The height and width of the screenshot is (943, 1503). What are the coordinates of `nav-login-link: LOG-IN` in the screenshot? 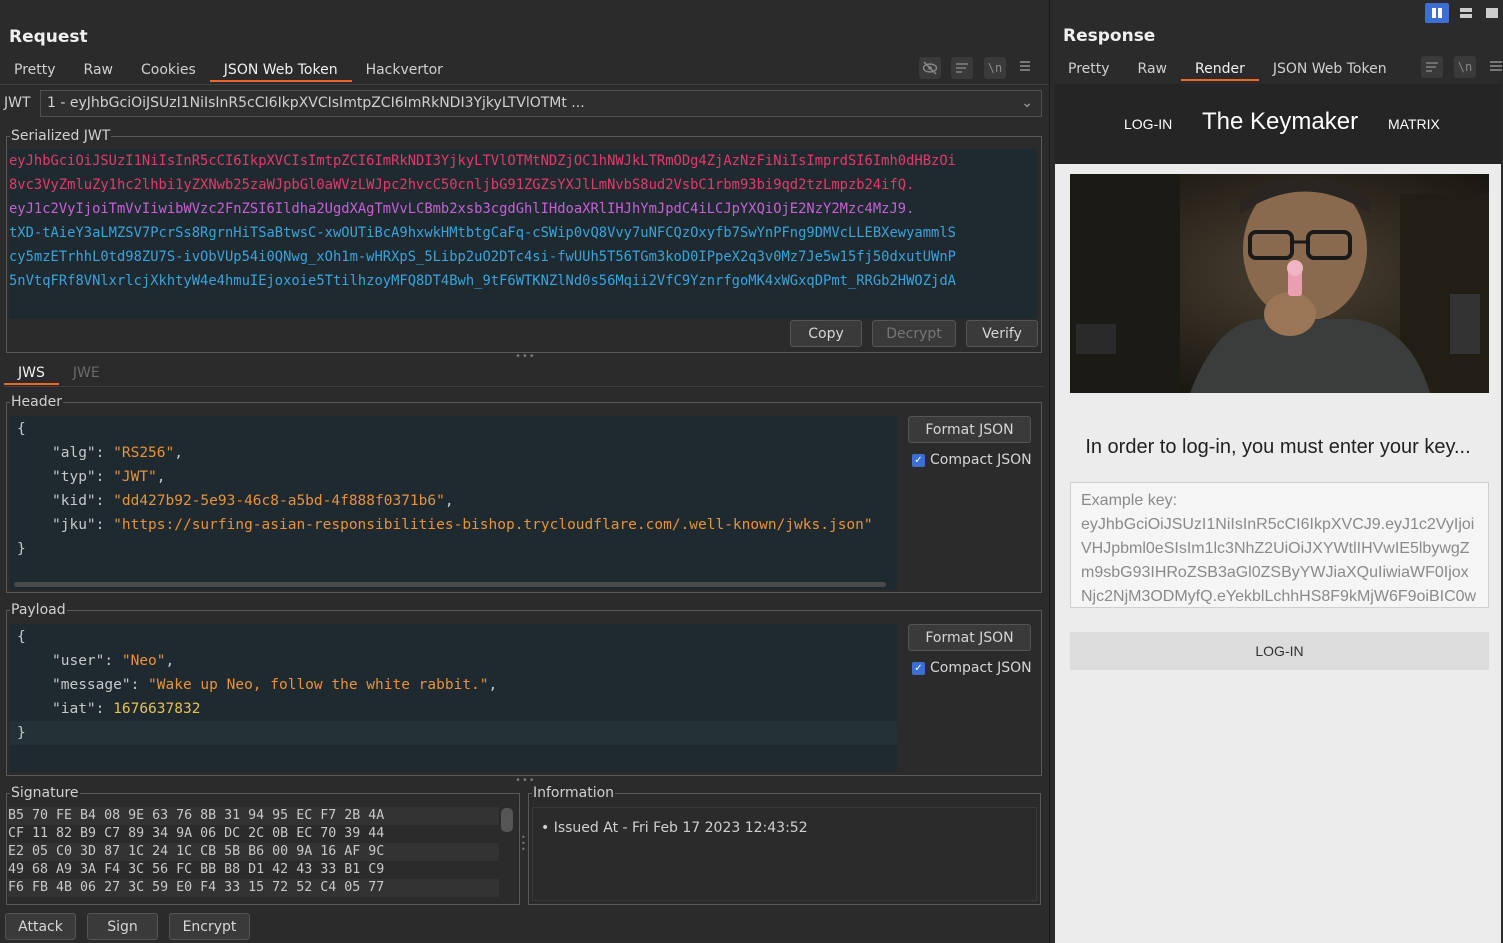 It's located at (1148, 124).